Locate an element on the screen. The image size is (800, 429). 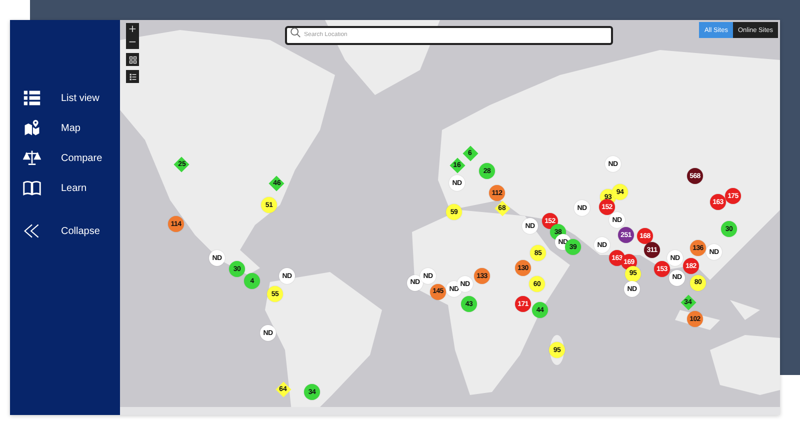
sidebar-item: Collapse is located at coordinates (65, 231).